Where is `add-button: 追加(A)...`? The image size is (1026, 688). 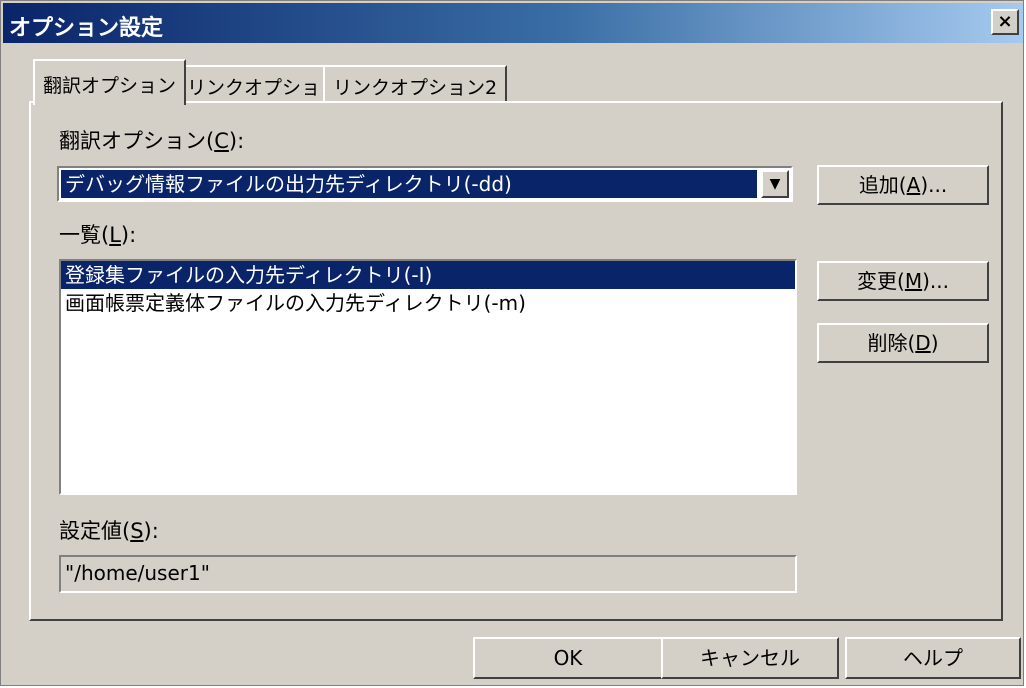
add-button: 追加(A)... is located at coordinates (903, 185).